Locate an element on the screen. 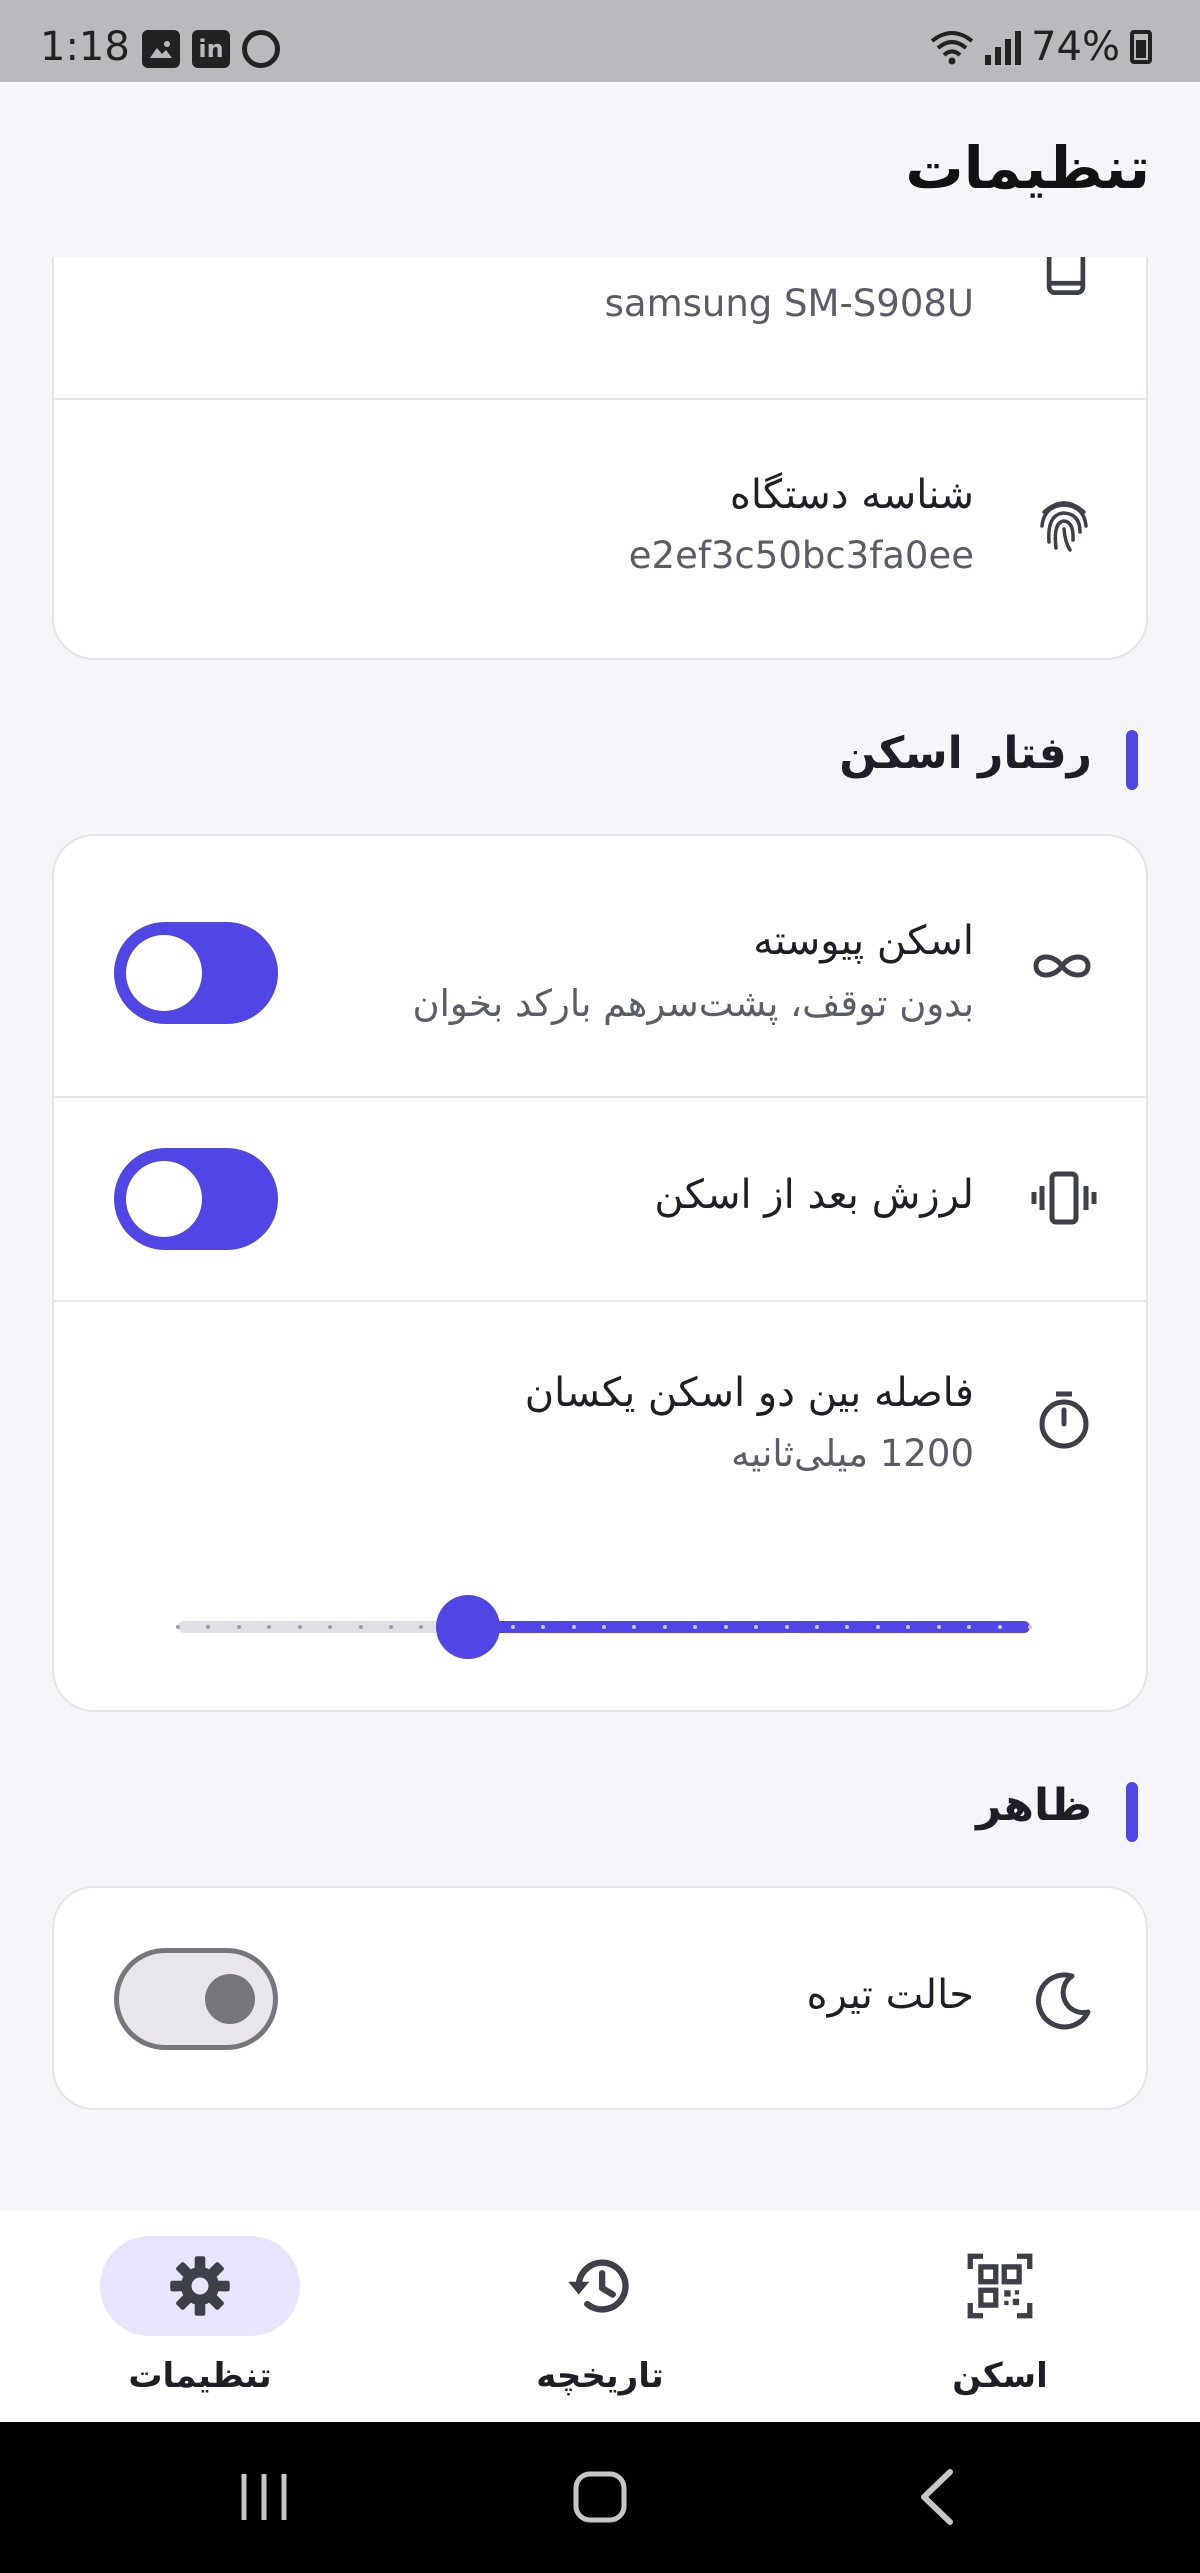 The image size is (1200, 2573). dark-mode-row: حالت تیره is located at coordinates (600, 1998).